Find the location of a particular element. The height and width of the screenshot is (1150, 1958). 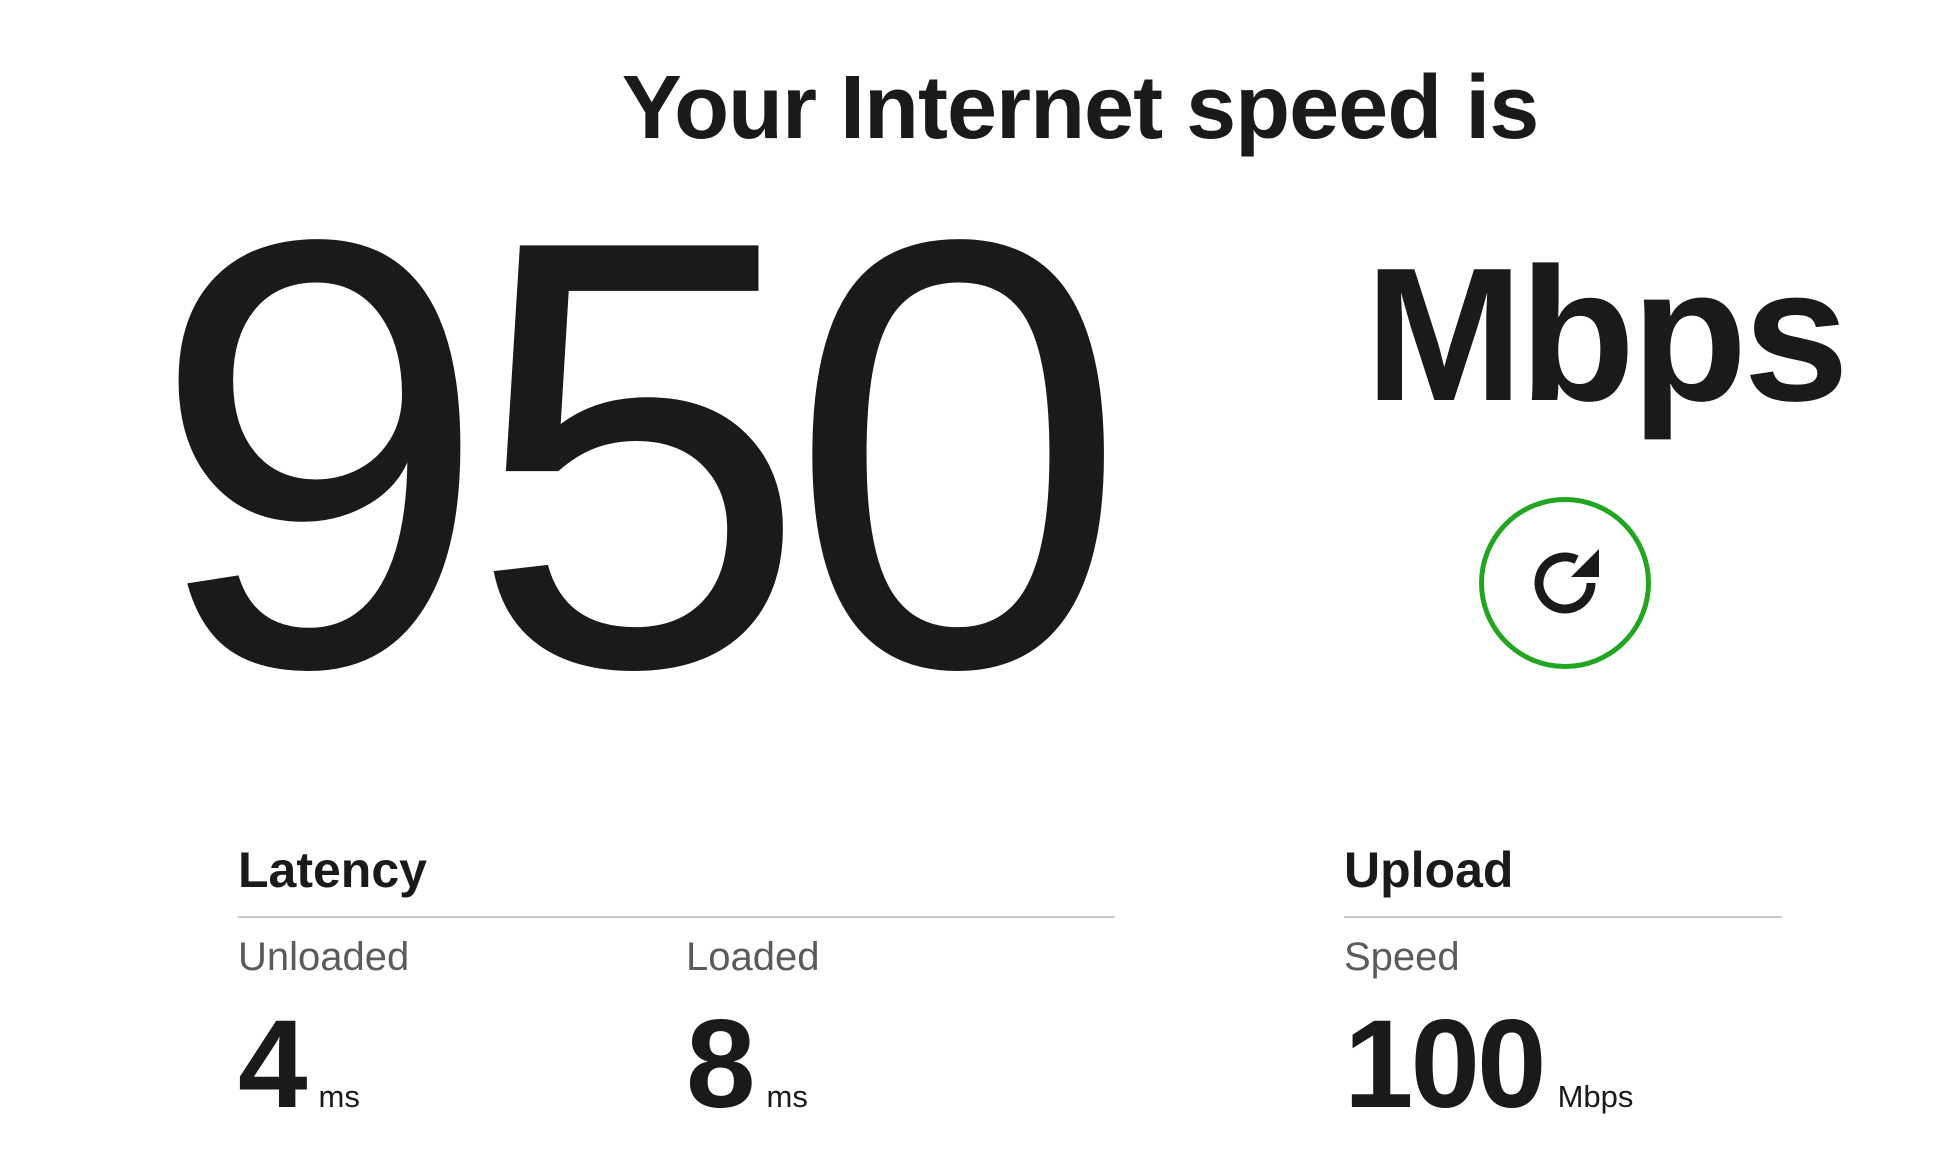

latency-loaded-metric: 8 ms is located at coordinates (747, 1064).